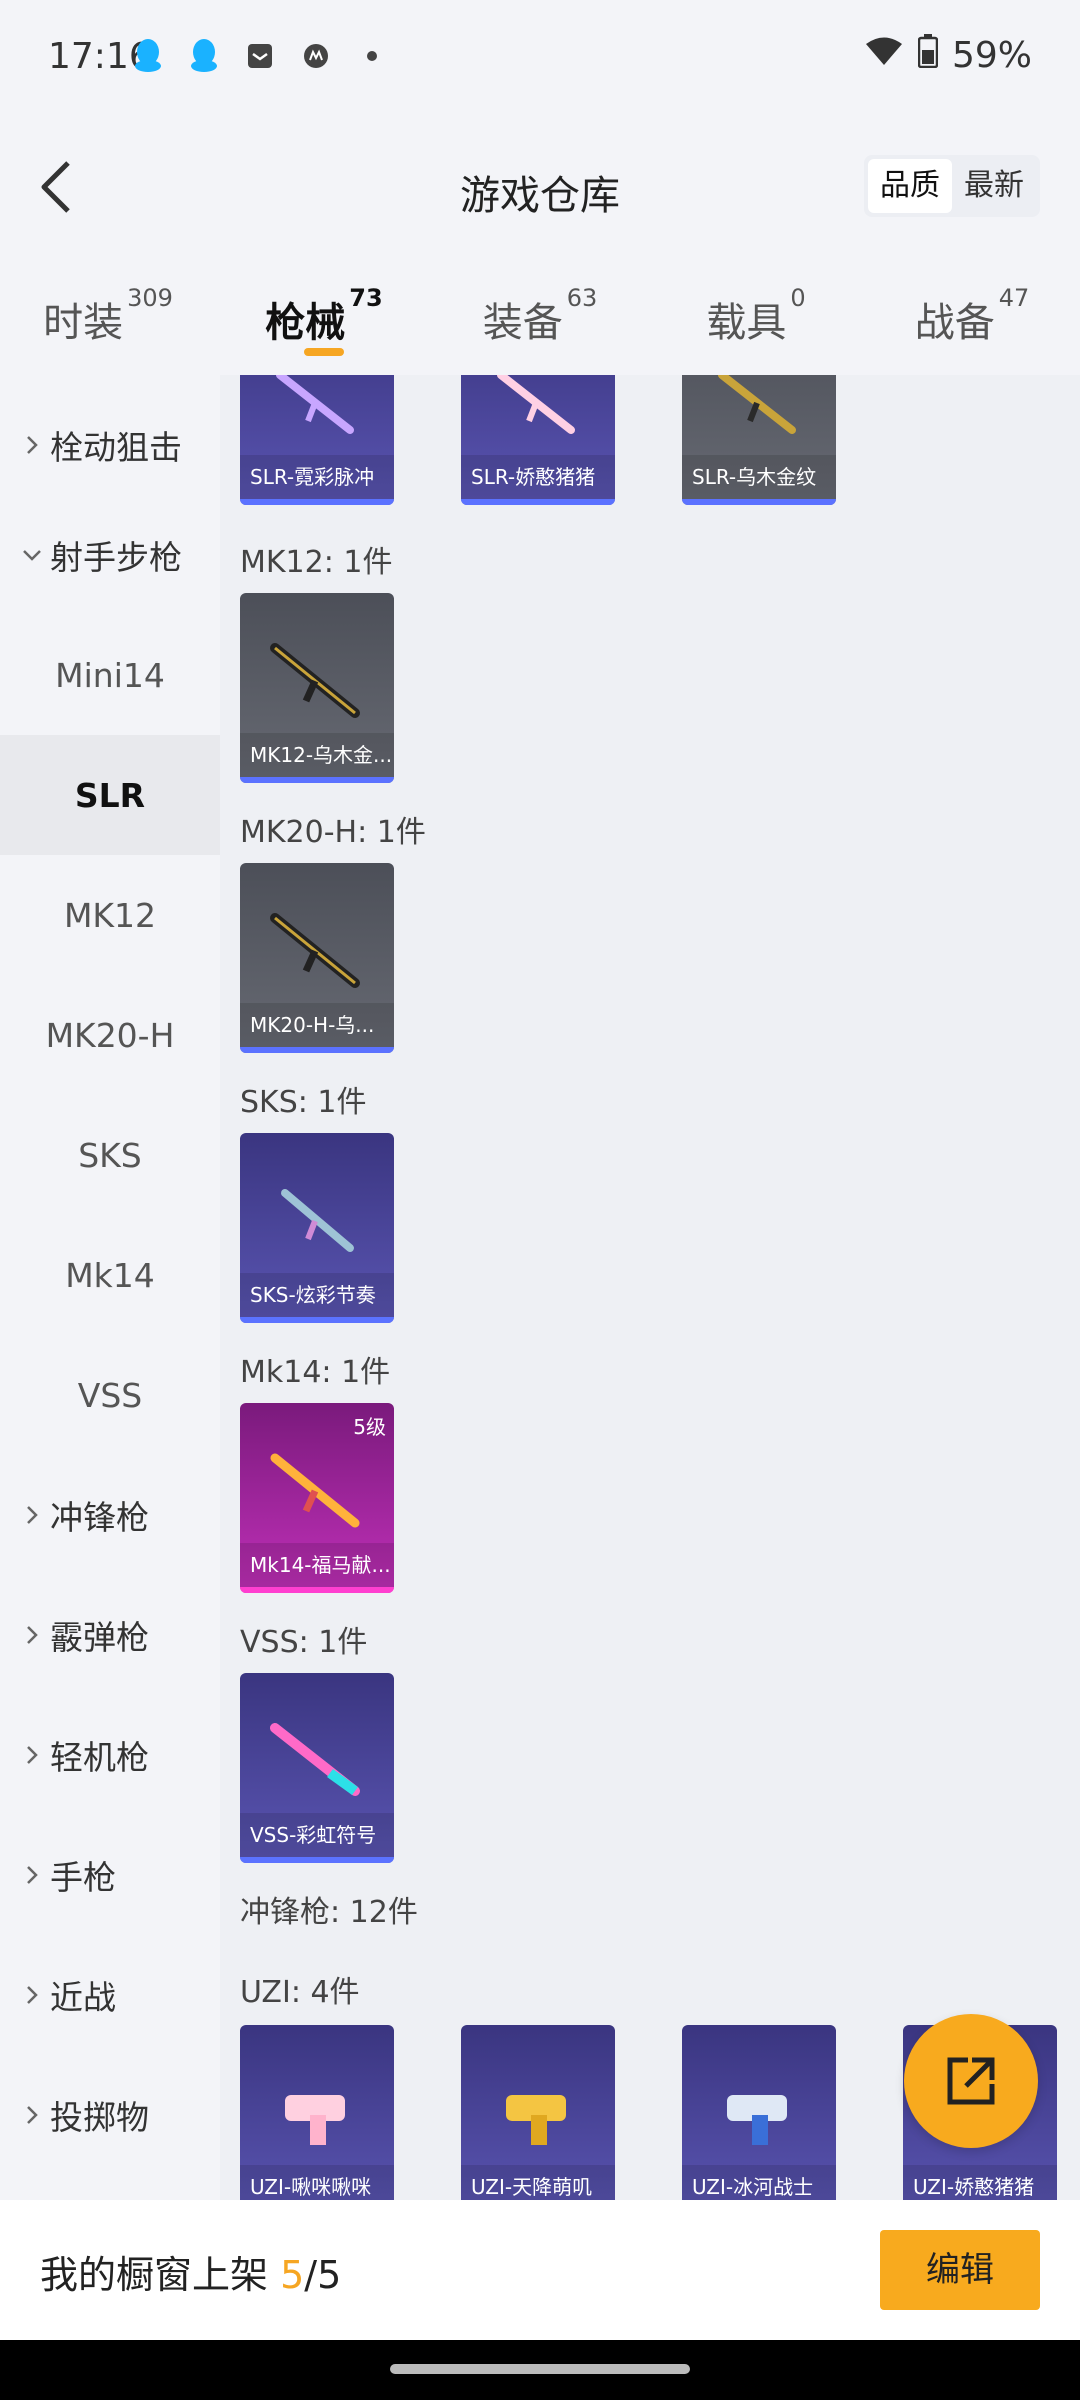 The width and height of the screenshot is (1080, 2400). I want to click on chevron-down-icon, so click(32, 555).